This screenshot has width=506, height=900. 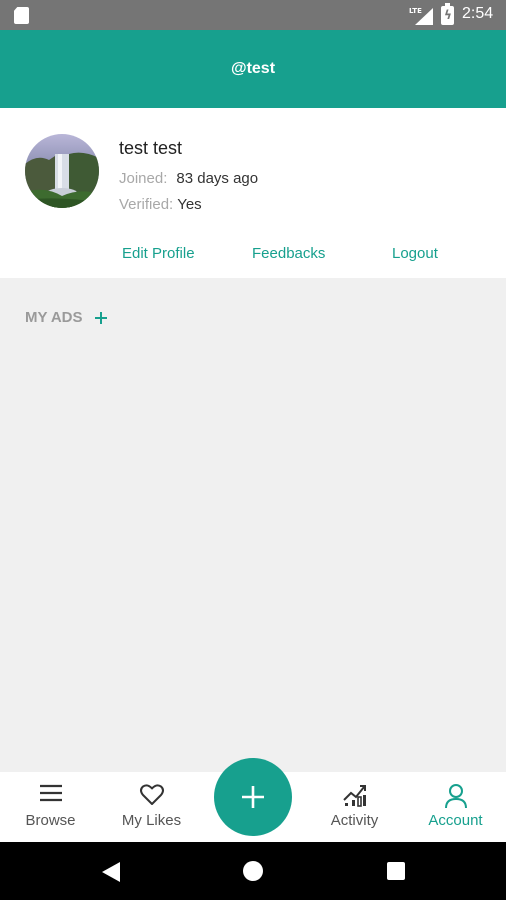 I want to click on waterfall-photo, so click(x=62, y=171).